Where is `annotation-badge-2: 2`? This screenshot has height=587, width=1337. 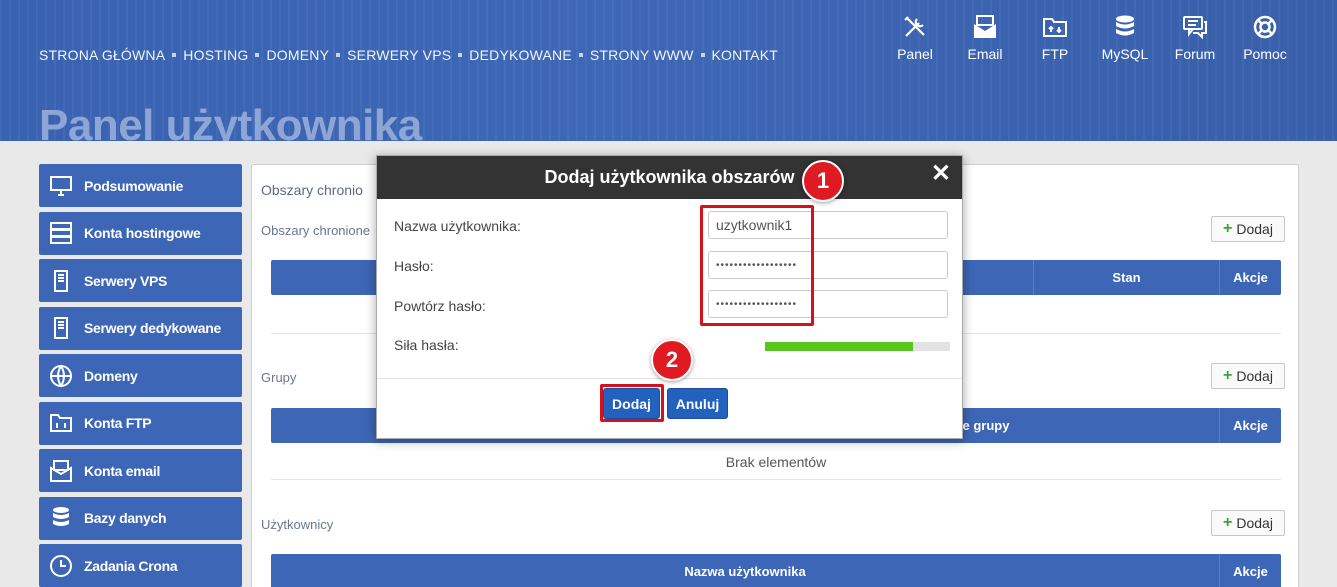 annotation-badge-2: 2 is located at coordinates (672, 360).